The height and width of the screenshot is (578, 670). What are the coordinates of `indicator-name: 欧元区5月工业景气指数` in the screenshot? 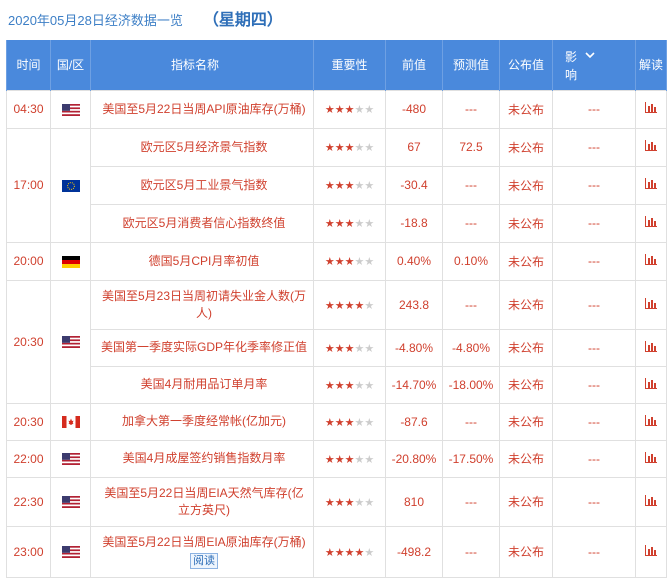 It's located at (204, 185).